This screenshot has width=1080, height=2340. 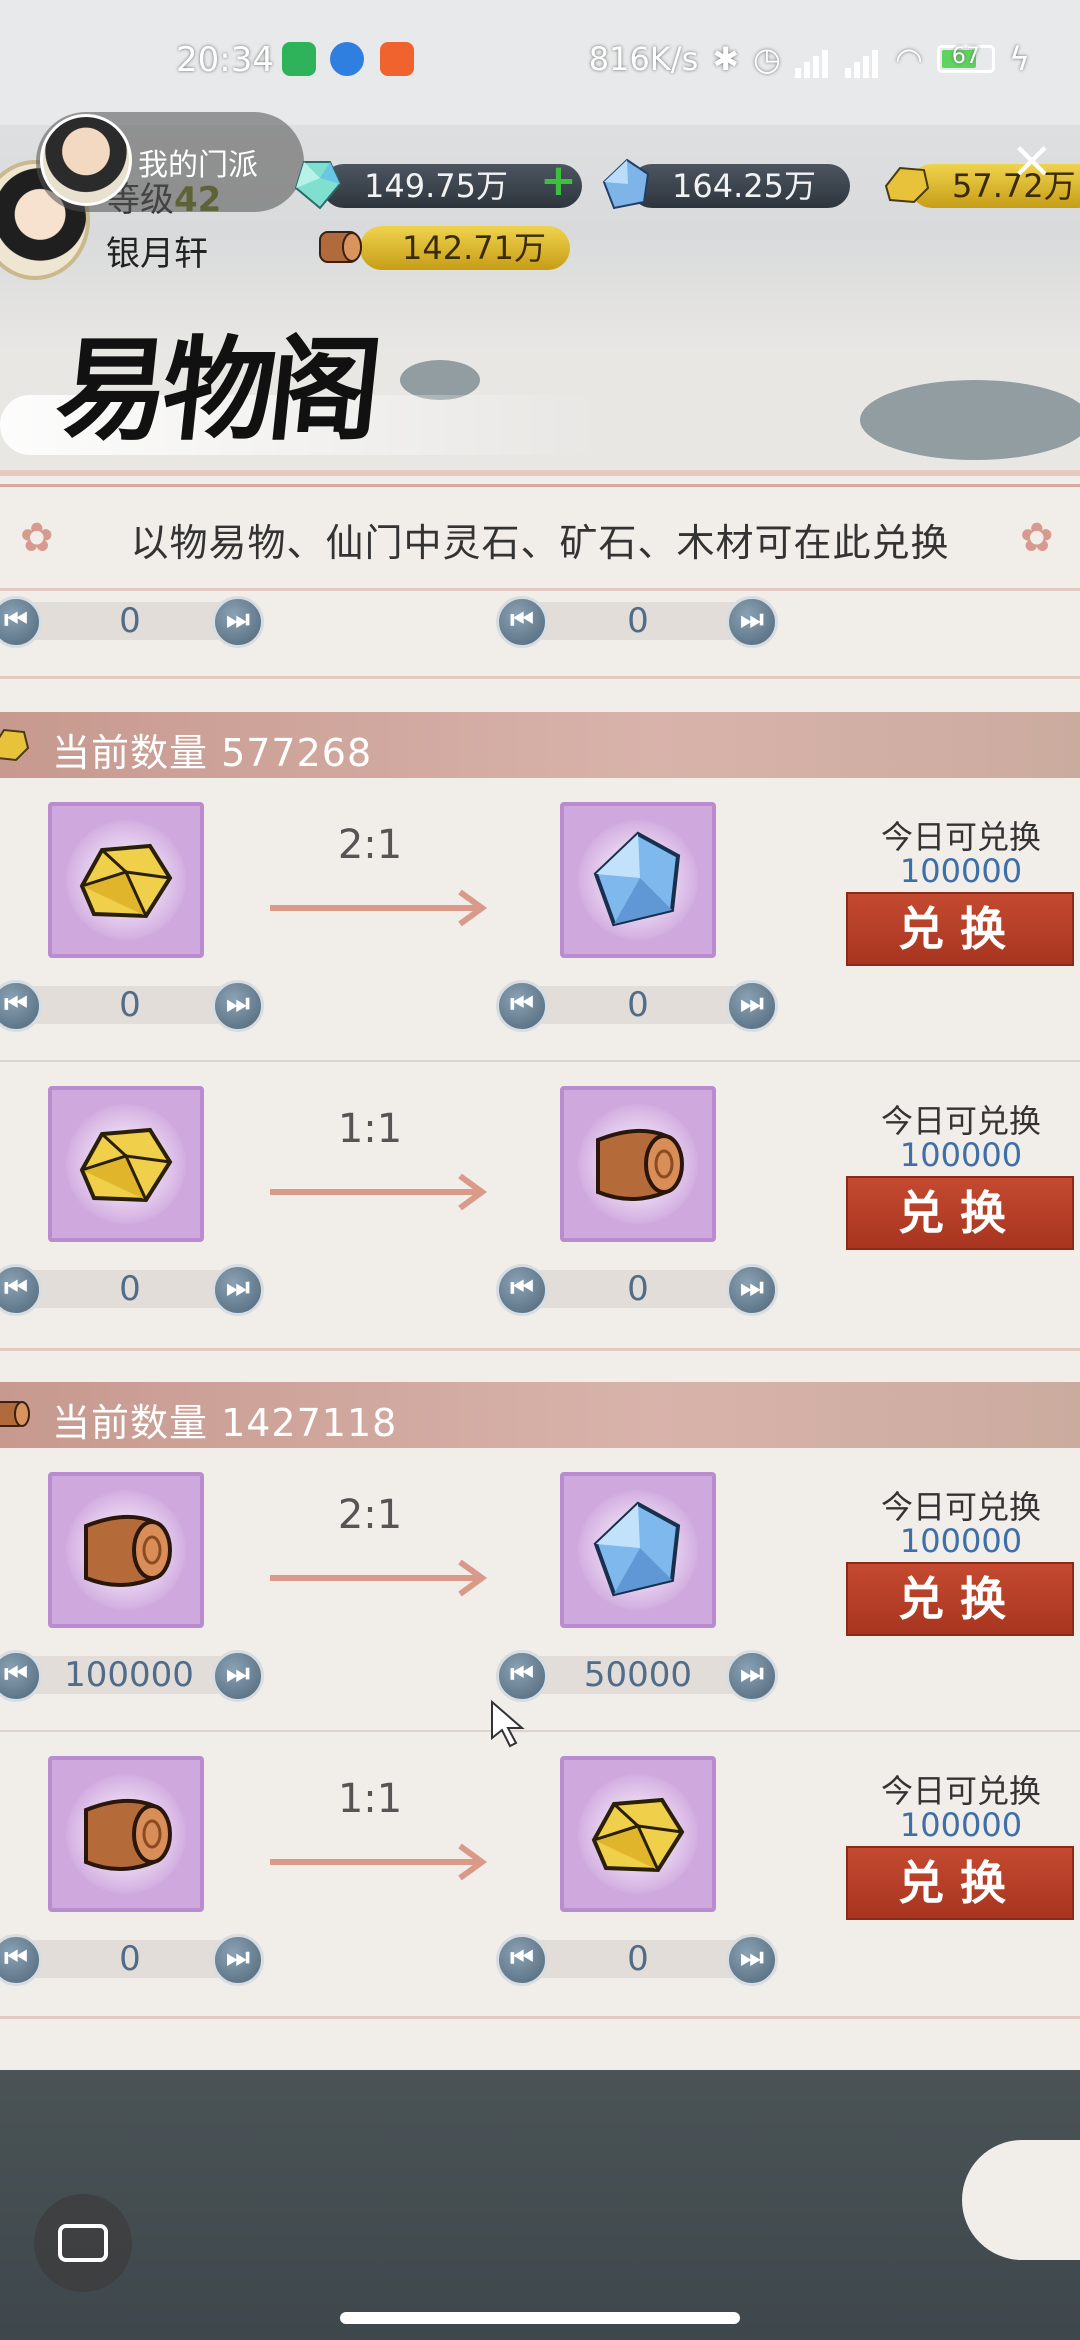 I want to click on close-button: ×, so click(x=1032, y=160).